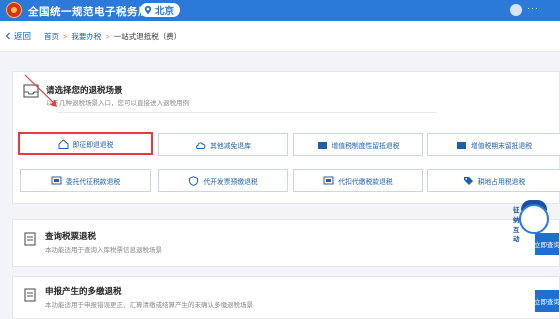  I want to click on user-avatar, so click(516, 10).